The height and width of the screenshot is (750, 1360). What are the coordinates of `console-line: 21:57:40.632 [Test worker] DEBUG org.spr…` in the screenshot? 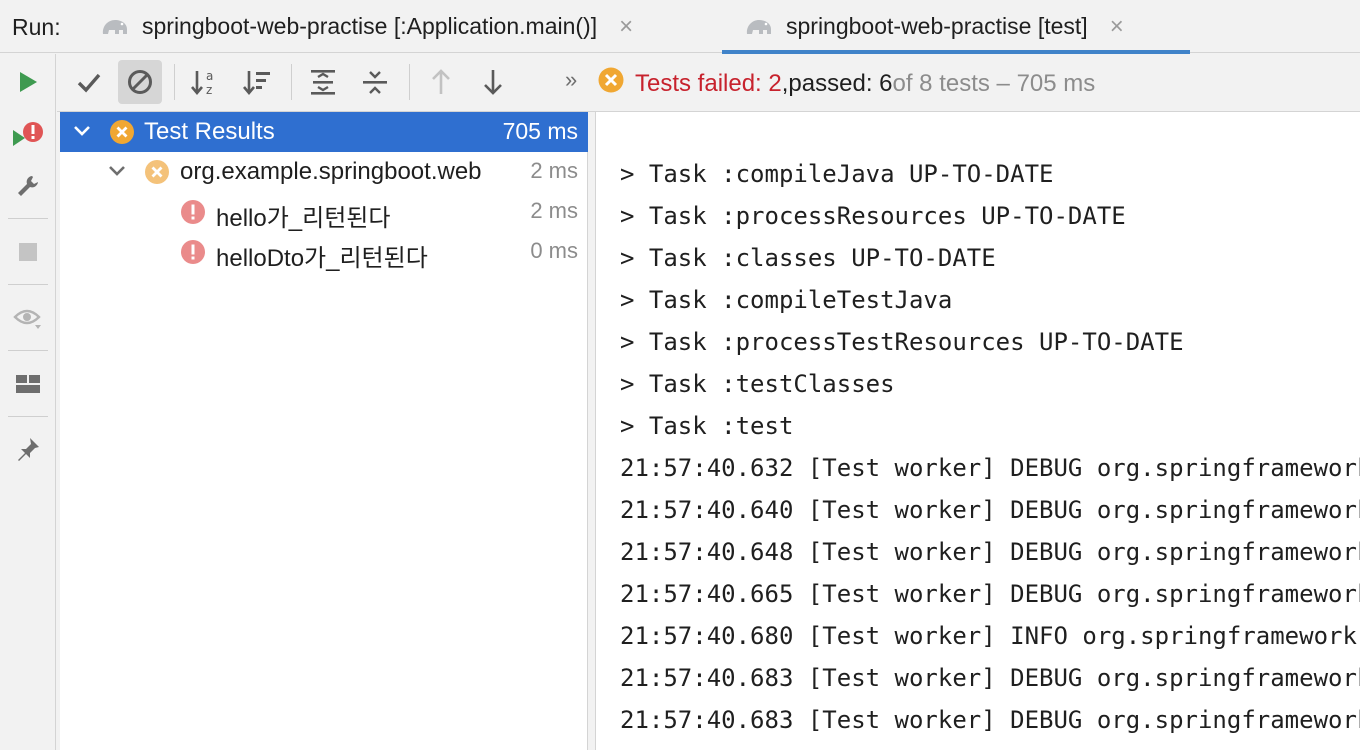 It's located at (990, 468).